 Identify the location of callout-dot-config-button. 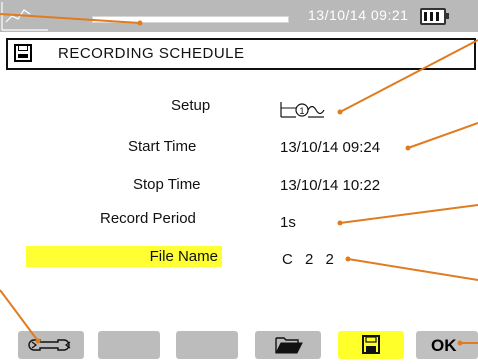
(38, 341).